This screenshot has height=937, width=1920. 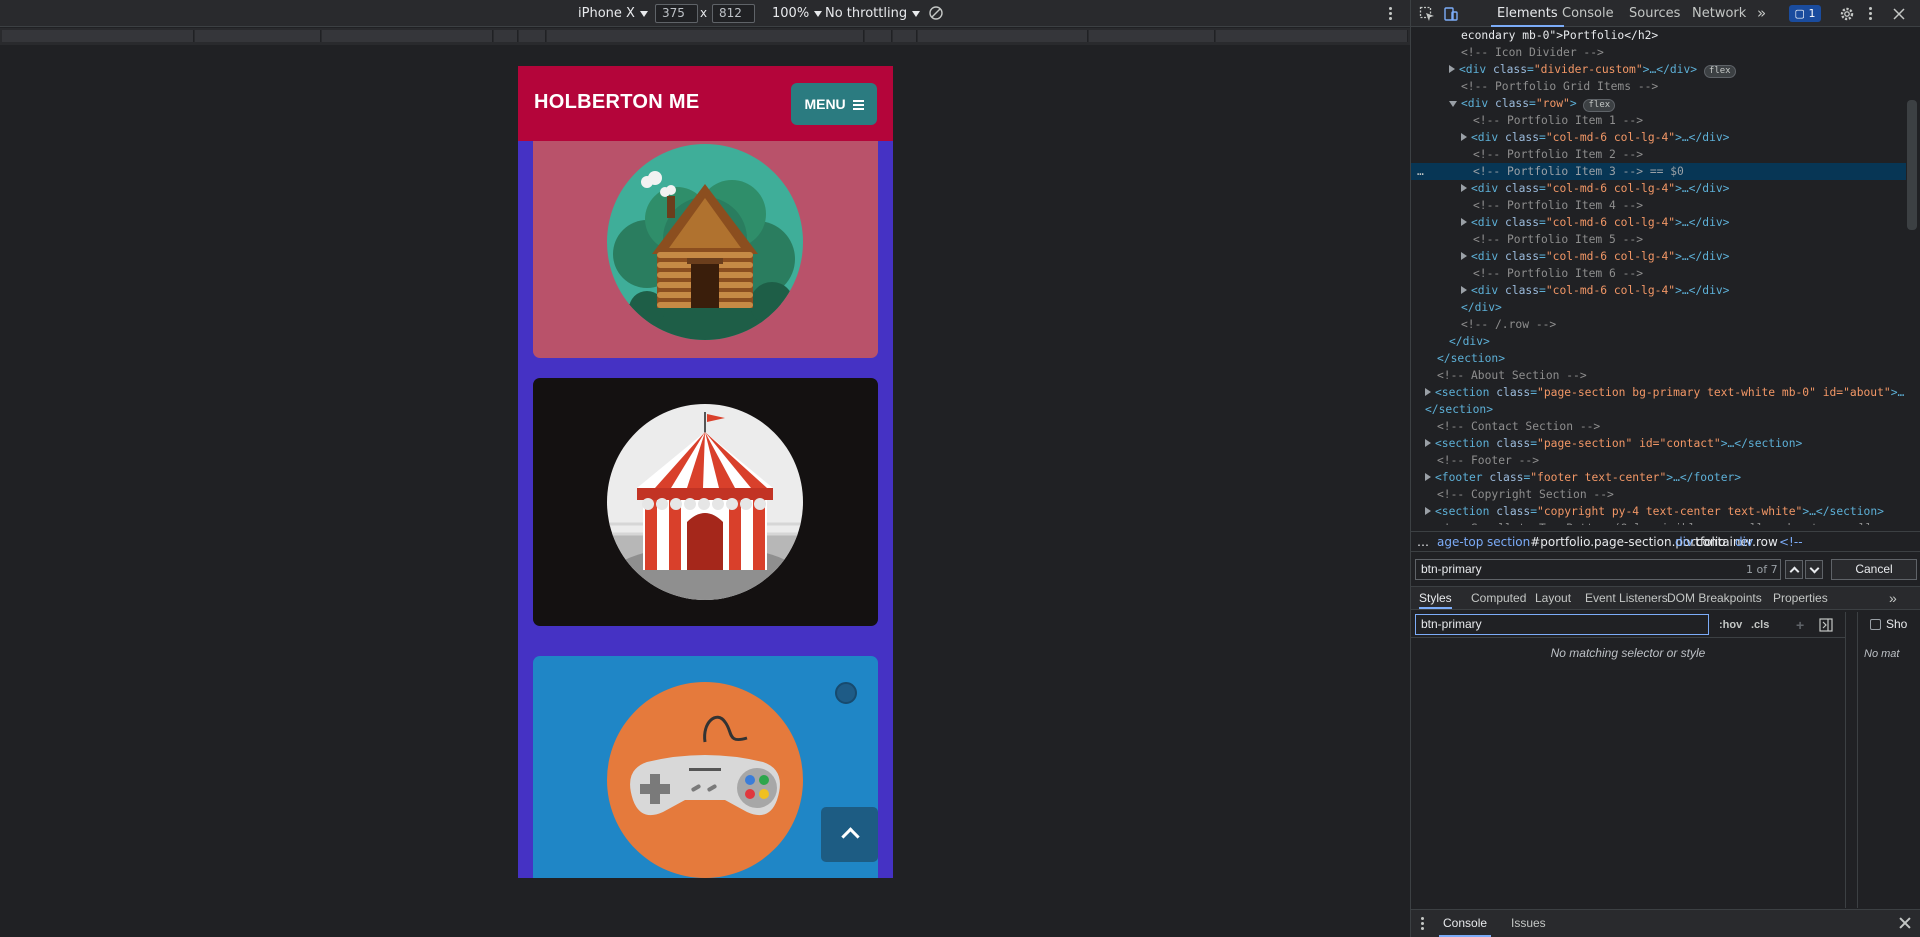 I want to click on tag-open: <div, so click(x=1478, y=103).